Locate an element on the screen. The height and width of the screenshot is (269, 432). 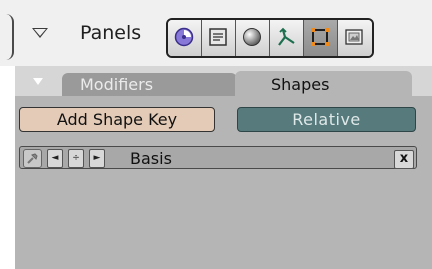
shading-icon is located at coordinates (218, 37).